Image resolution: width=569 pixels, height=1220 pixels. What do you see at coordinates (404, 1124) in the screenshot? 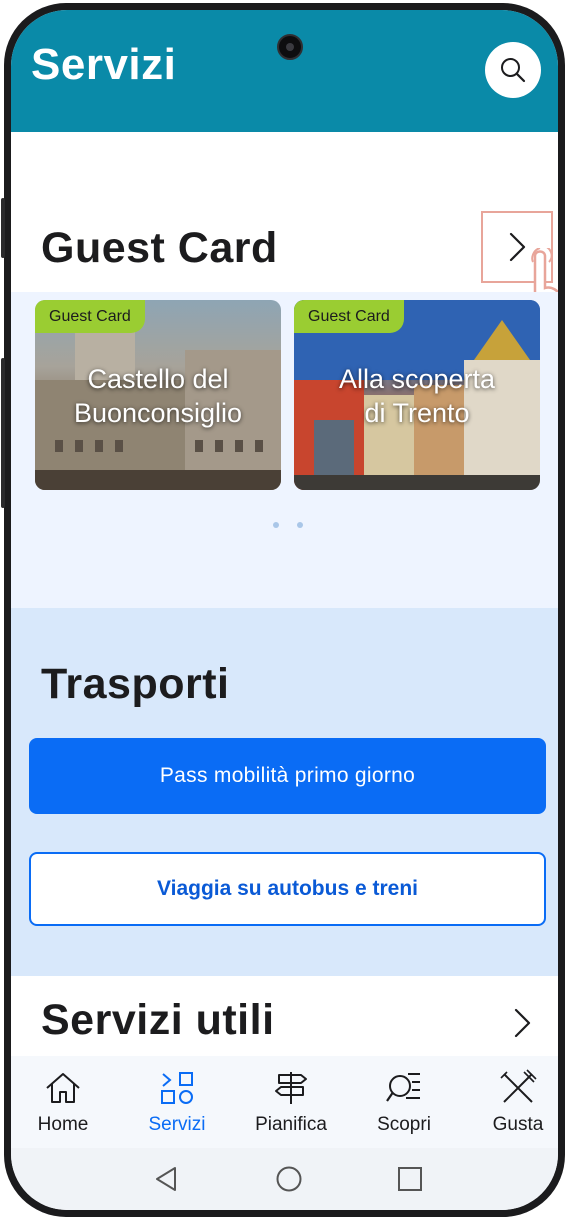
I see `nav-label: Scopri` at bounding box center [404, 1124].